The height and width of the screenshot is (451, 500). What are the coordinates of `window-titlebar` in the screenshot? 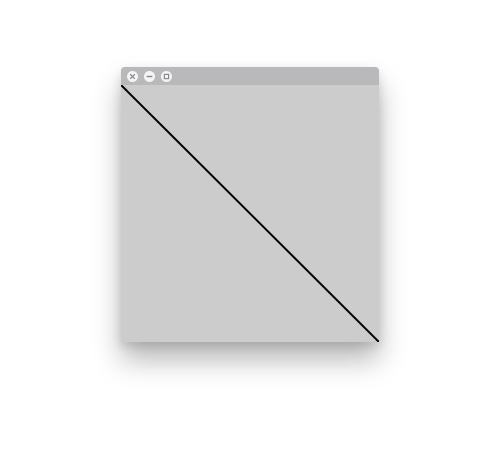 It's located at (250, 76).